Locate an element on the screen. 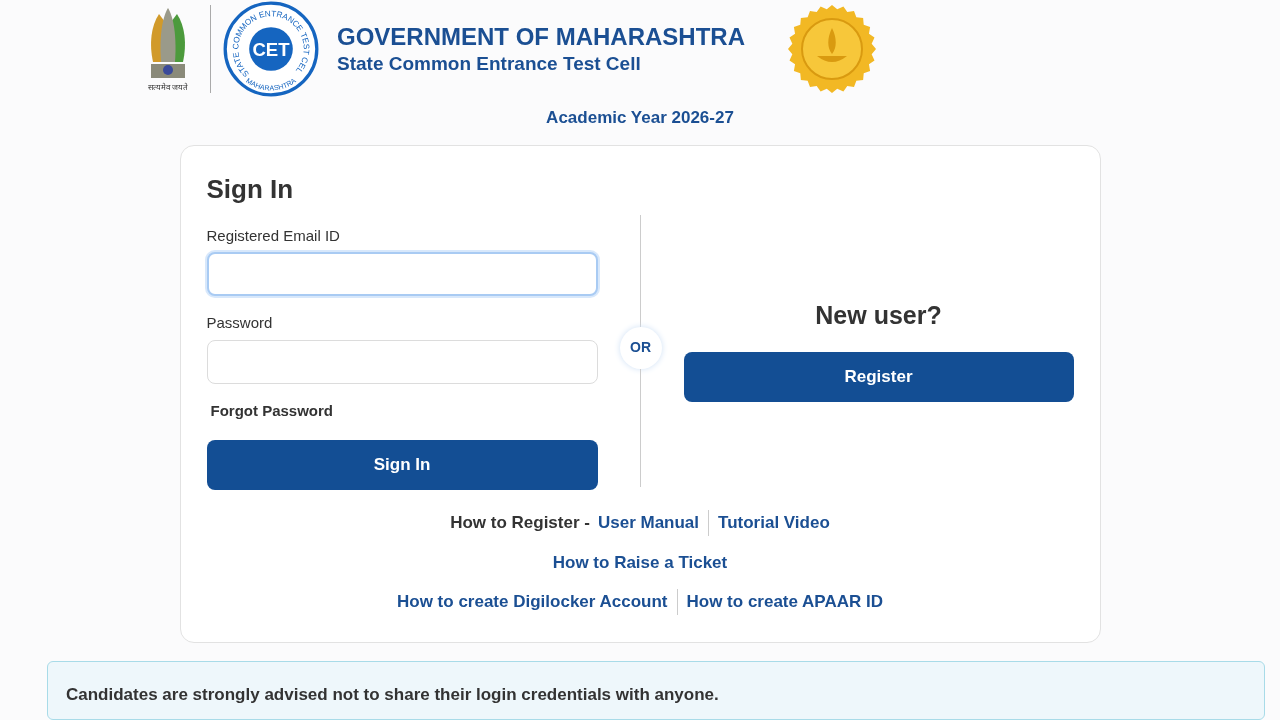 This screenshot has height=720, width=1280. new-user-heading: New user? is located at coordinates (878, 315).